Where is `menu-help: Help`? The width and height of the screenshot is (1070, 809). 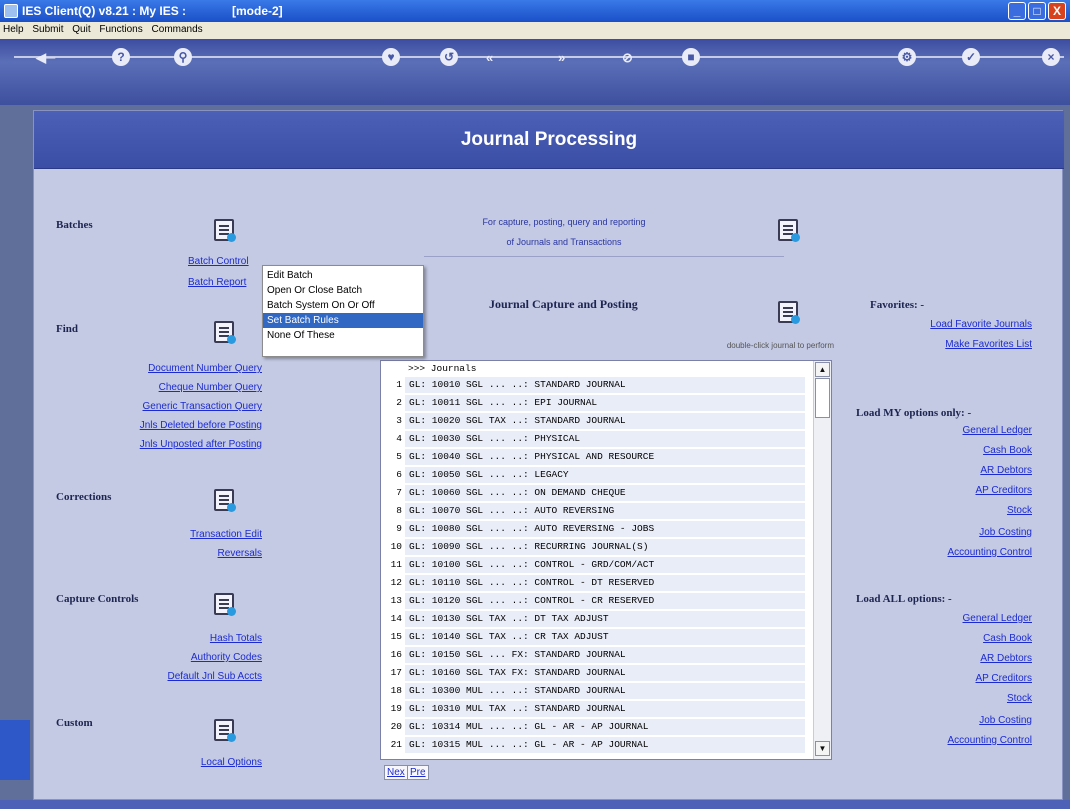 menu-help: Help is located at coordinates (13, 28).